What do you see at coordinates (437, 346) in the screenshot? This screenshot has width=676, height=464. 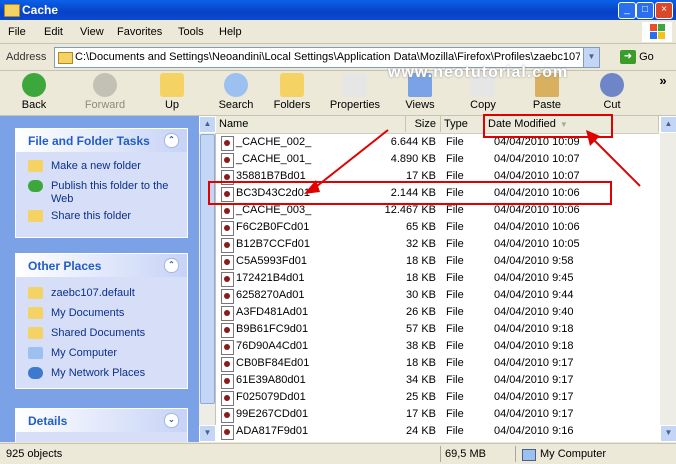 I see `file-row: 76D90A4Cd01 38 KB File 04/04/2010 9:18` at bounding box center [437, 346].